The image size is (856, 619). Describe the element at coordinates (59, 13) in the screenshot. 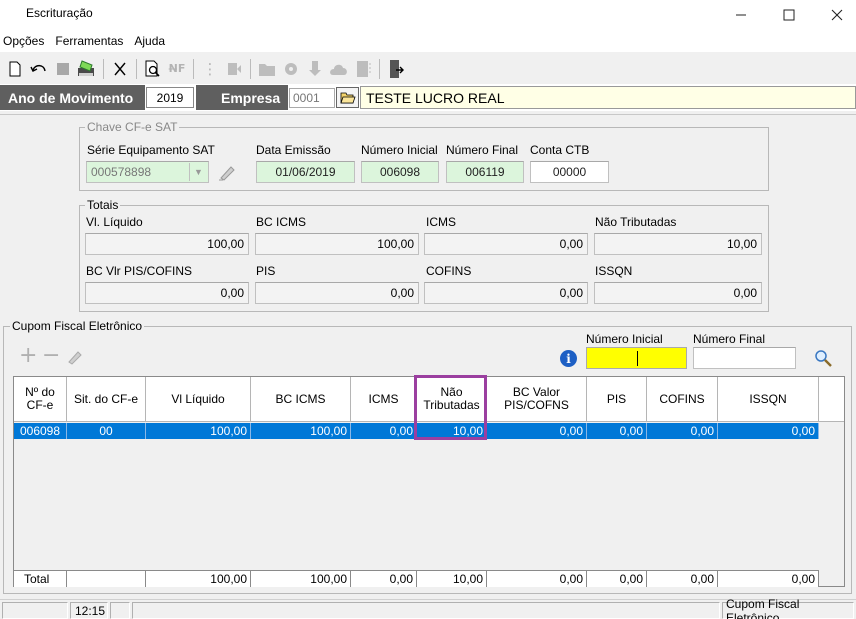

I see `window-title: Escrituração` at that location.